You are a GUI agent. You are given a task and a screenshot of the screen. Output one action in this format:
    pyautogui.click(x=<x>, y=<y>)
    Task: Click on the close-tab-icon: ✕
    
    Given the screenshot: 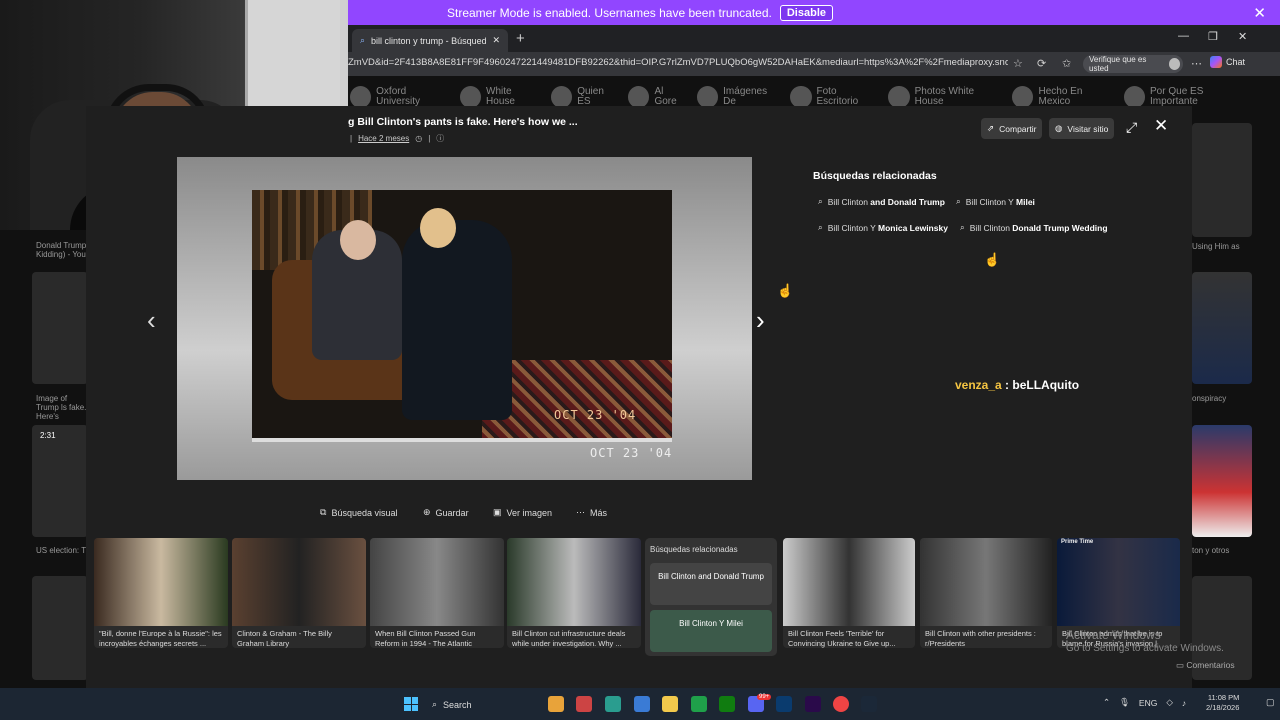 What is the action you would take?
    pyautogui.click(x=496, y=40)
    